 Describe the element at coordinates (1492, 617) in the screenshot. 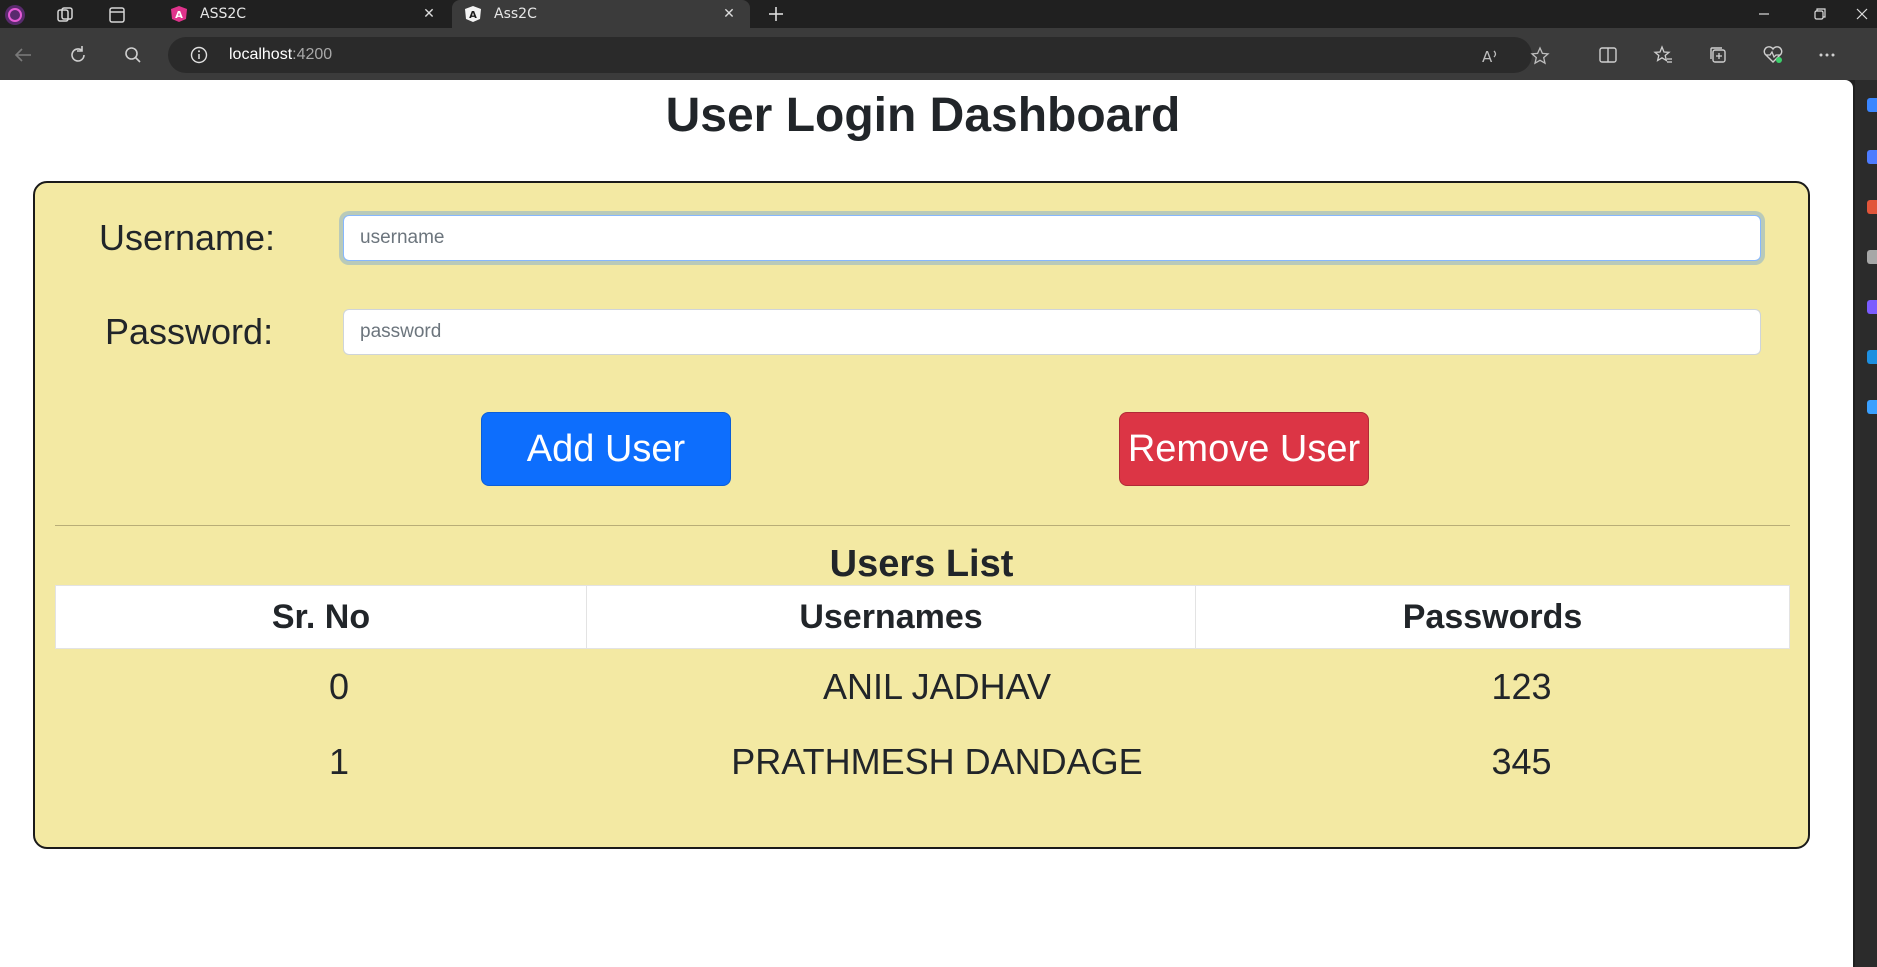

I see `column-header-passwords: Passwords` at that location.